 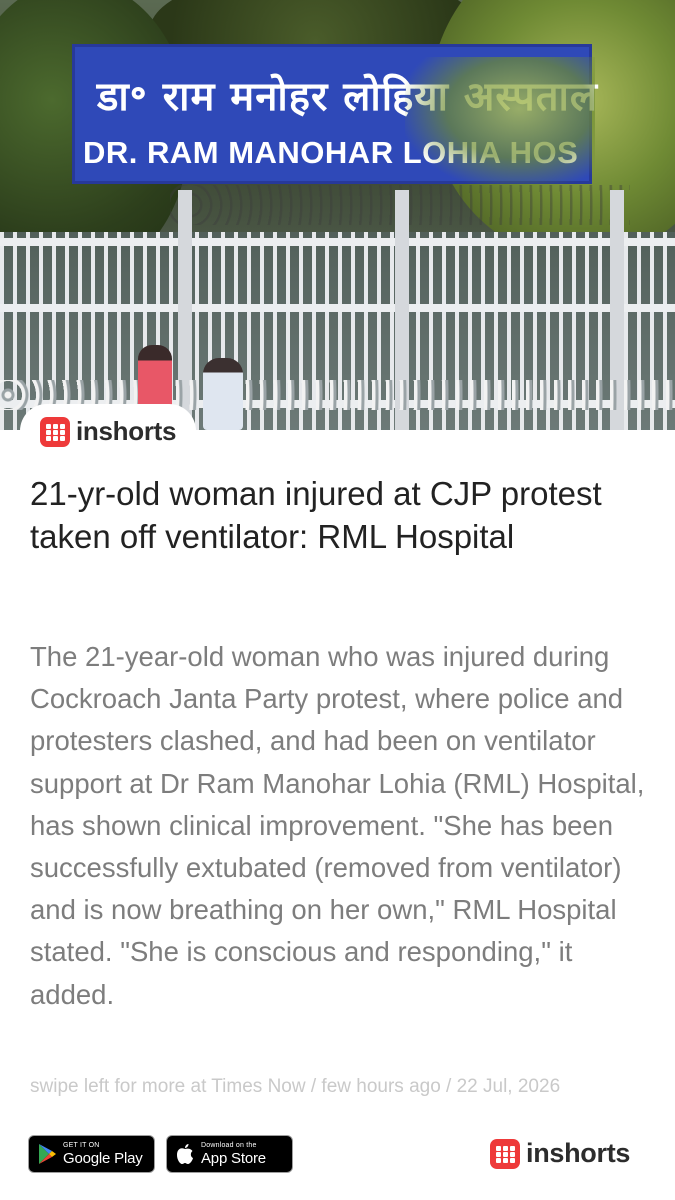 I want to click on apple-icon, so click(x=185, y=1154).